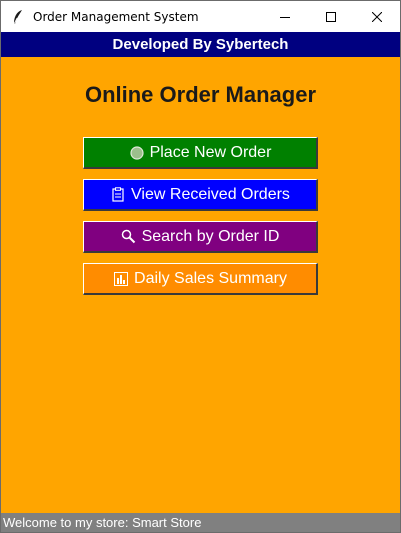 This screenshot has height=533, width=401. What do you see at coordinates (200, 44) in the screenshot?
I see `developer-banner: Developed By Sybertech` at bounding box center [200, 44].